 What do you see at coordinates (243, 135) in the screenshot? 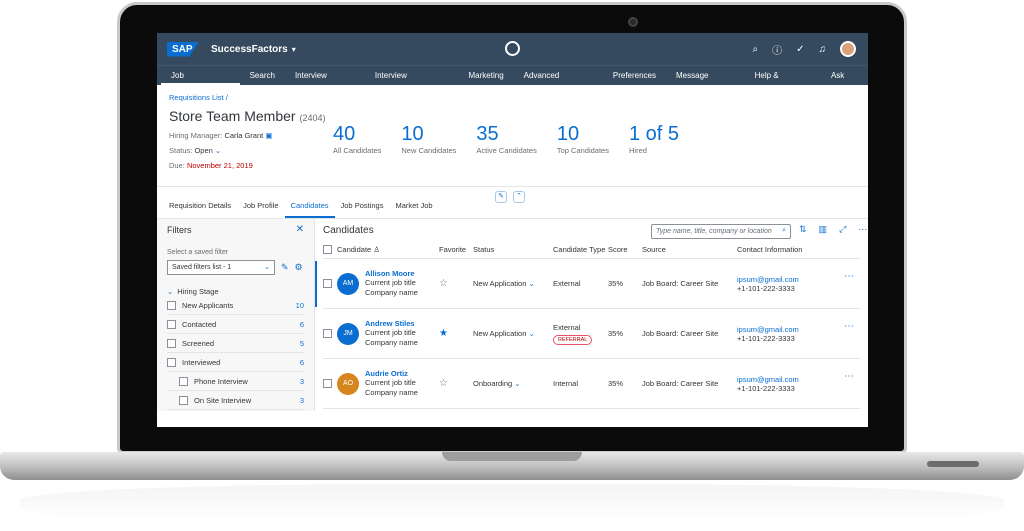
I see `hiring-manager-value: Carla Grant` at bounding box center [243, 135].